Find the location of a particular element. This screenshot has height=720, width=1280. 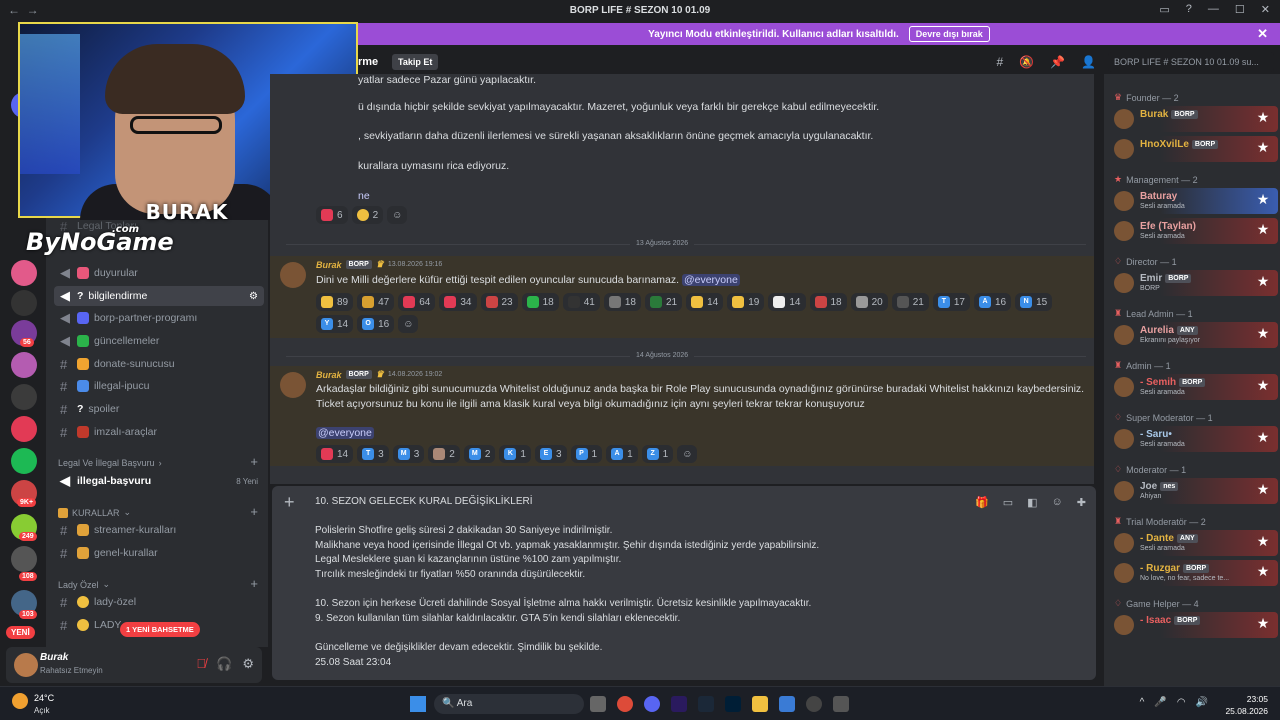

follow-button: Takip Et is located at coordinates (415, 62).